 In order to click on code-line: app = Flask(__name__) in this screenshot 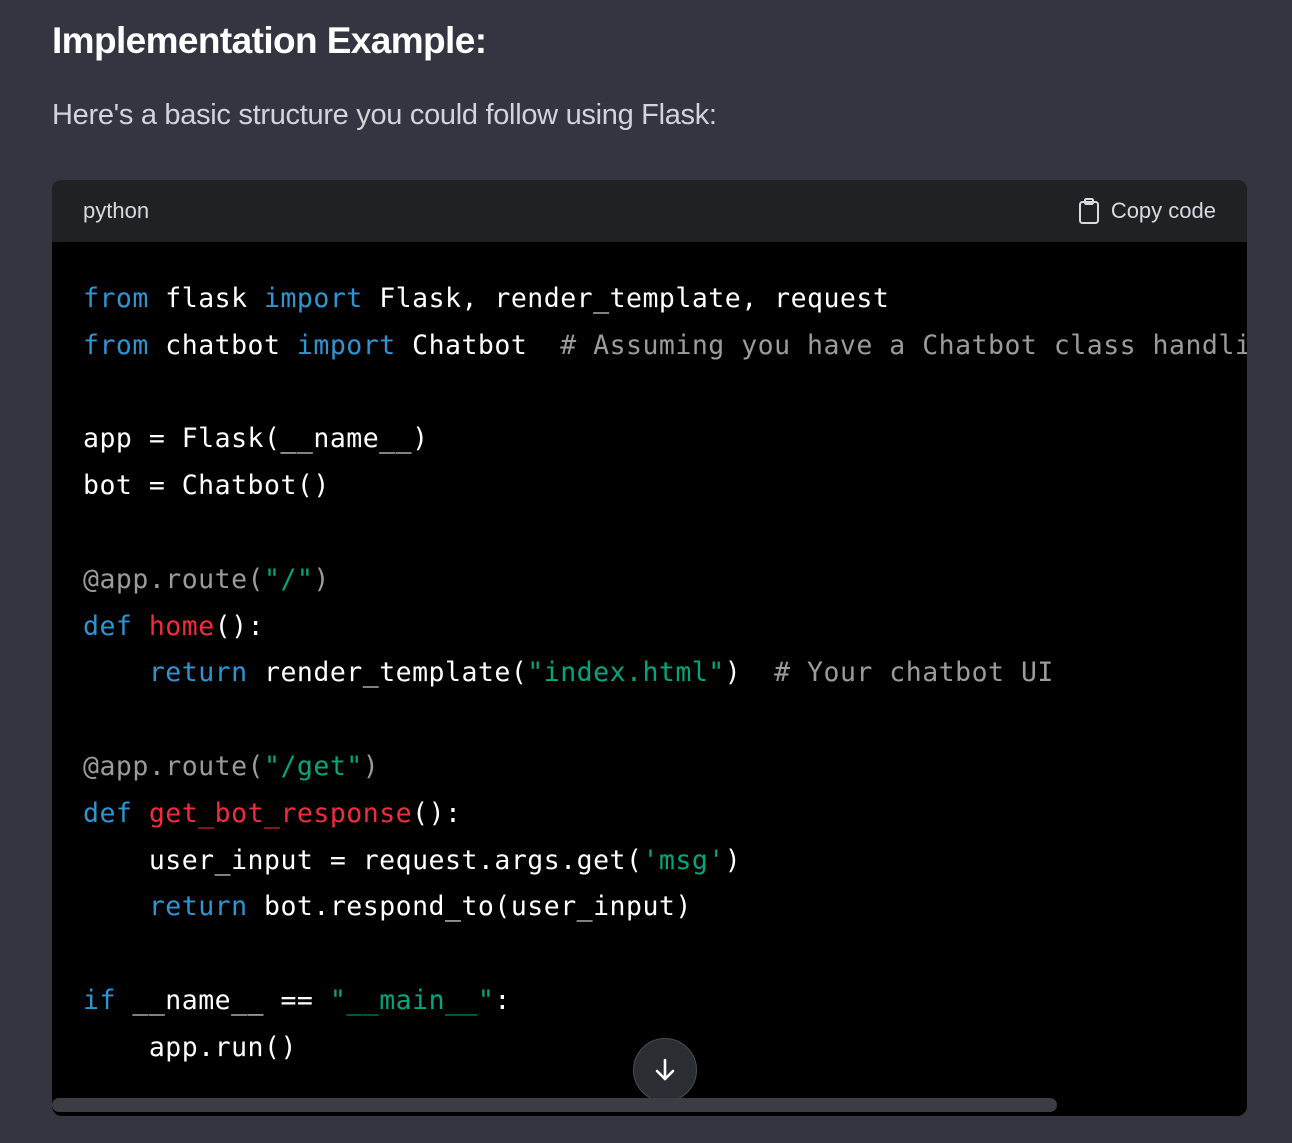, I will do `click(665, 439)`.